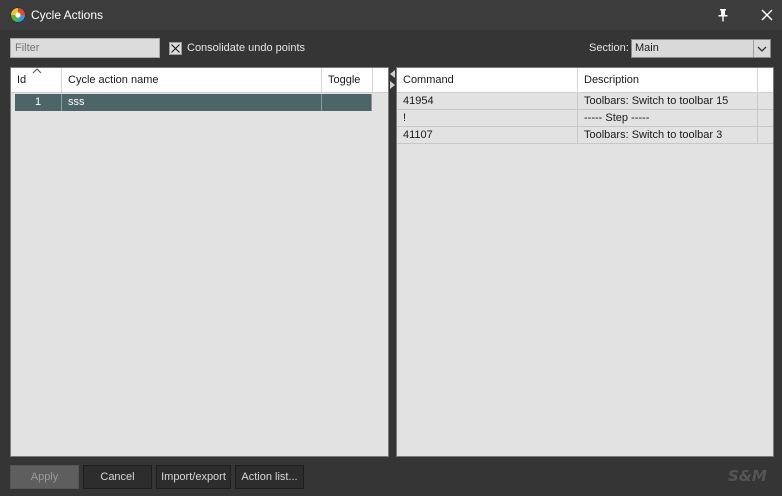  I want to click on consolidate-undo-checkbox, so click(175, 48).